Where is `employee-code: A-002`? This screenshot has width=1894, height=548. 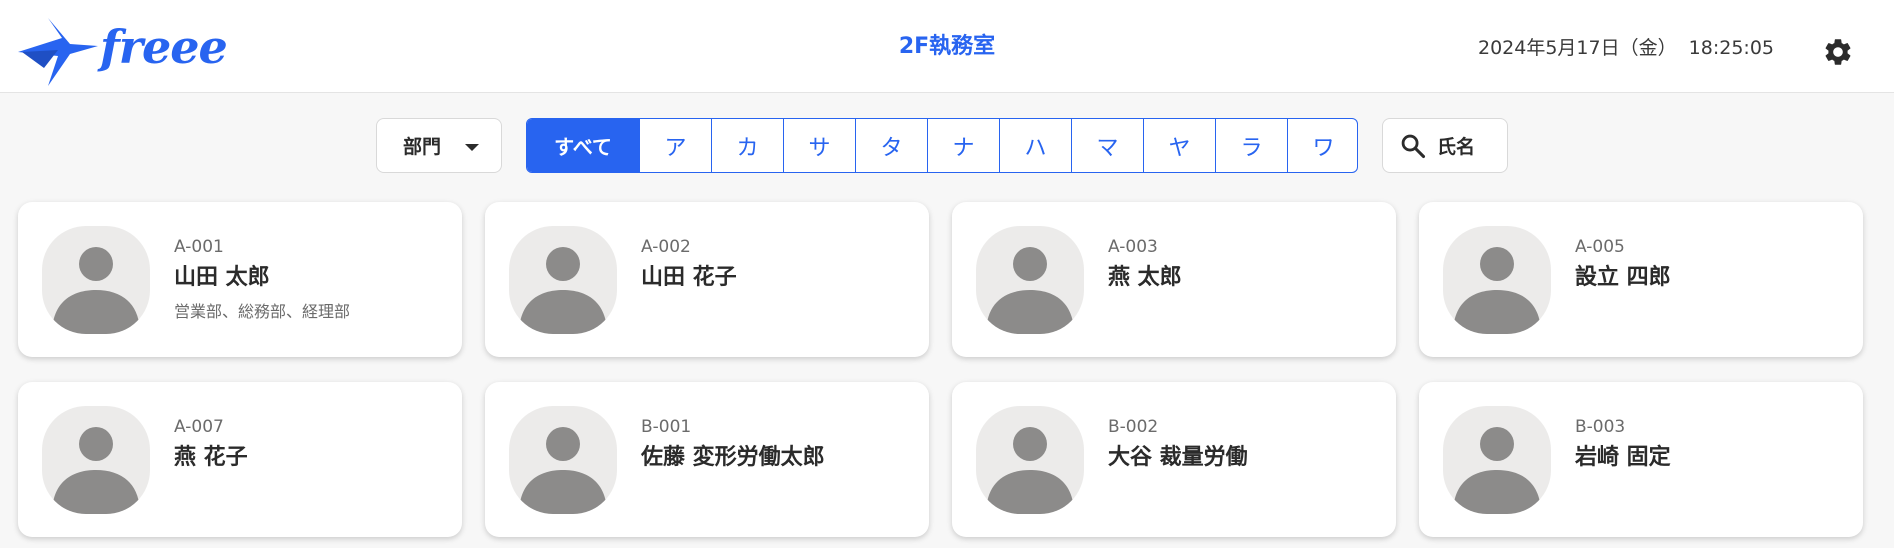 employee-code: A-002 is located at coordinates (666, 247).